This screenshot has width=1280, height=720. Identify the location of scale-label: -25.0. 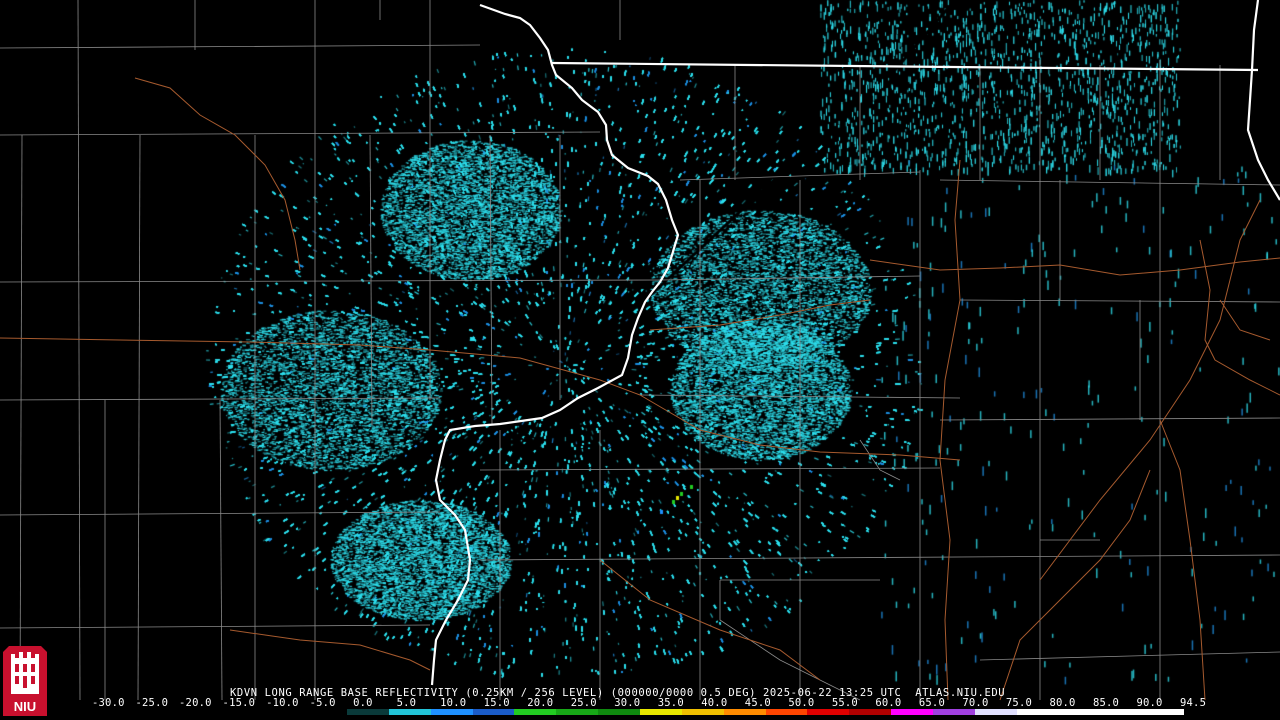
(152, 703).